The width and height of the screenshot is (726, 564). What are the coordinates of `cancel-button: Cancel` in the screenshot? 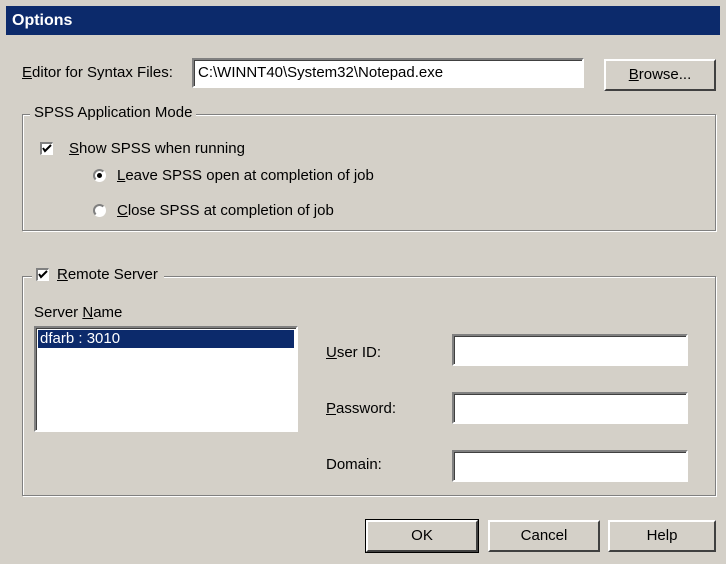 It's located at (544, 536).